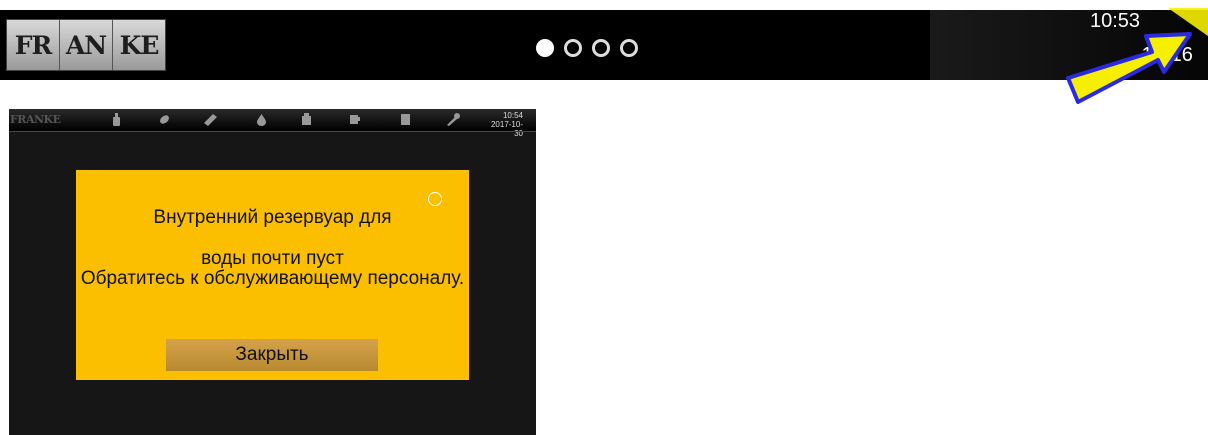  What do you see at coordinates (405, 119) in the screenshot?
I see `document-icon` at bounding box center [405, 119].